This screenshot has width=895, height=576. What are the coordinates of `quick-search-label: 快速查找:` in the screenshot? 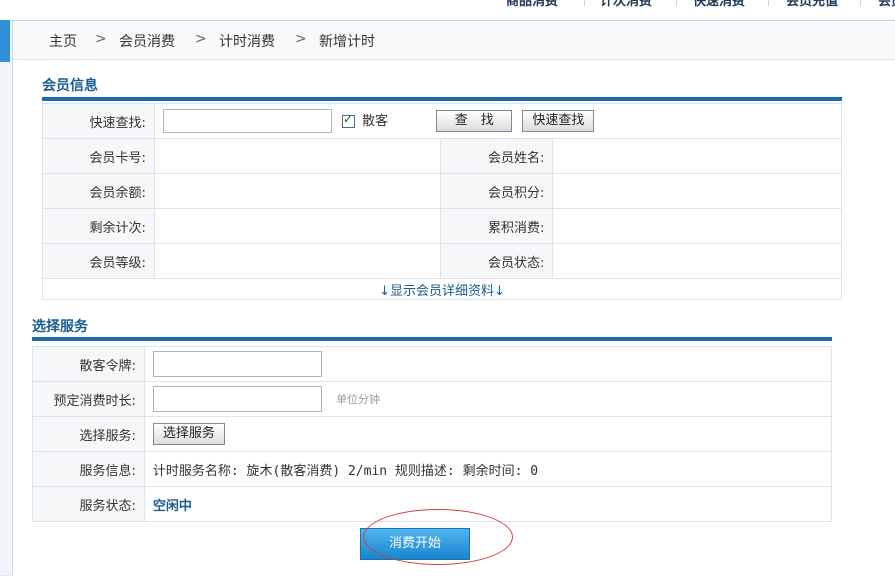 It's located at (98, 121).